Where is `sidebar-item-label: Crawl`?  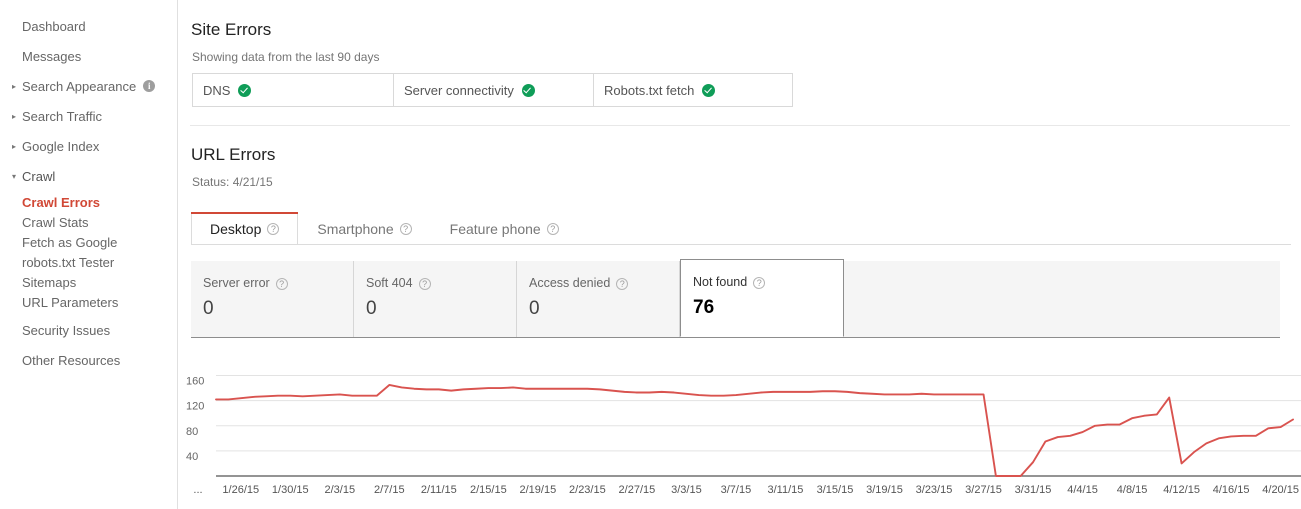 sidebar-item-label: Crawl is located at coordinates (39, 176).